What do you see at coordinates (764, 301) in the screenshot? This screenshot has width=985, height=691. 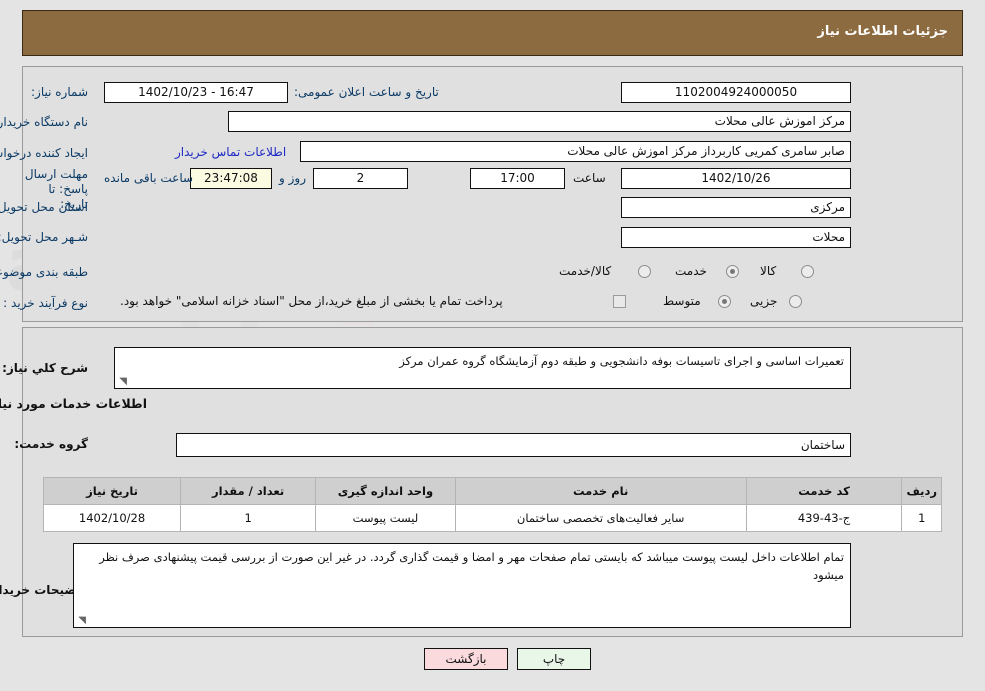 I see `process-option-0: جزیی` at bounding box center [764, 301].